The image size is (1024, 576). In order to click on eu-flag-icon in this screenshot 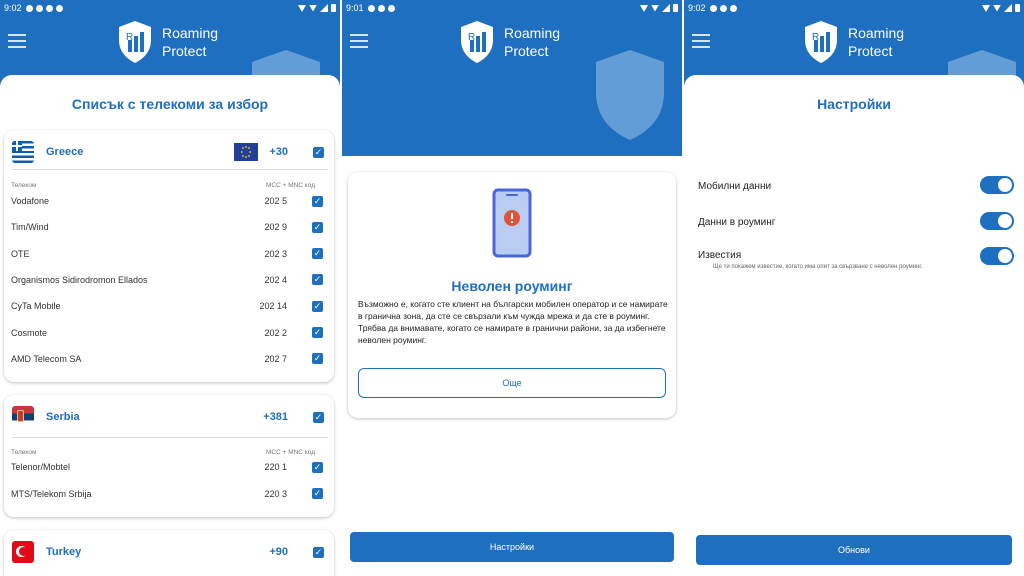, I will do `click(246, 152)`.